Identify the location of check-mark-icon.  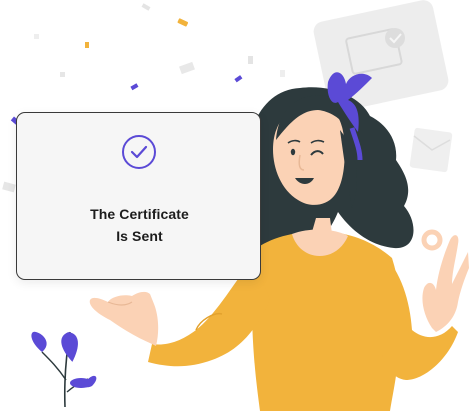
(139, 152).